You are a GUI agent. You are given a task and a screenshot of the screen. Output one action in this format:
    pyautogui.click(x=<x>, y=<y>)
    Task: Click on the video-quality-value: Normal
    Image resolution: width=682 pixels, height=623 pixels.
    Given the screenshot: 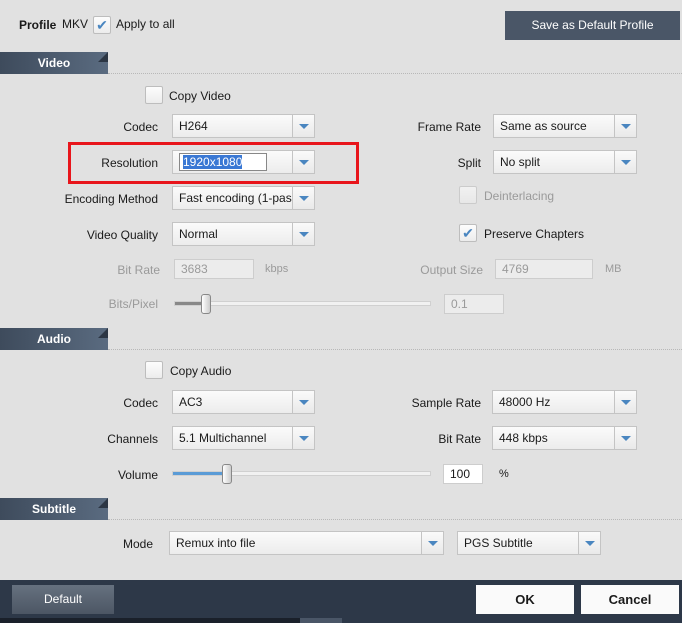 What is the action you would take?
    pyautogui.click(x=198, y=234)
    